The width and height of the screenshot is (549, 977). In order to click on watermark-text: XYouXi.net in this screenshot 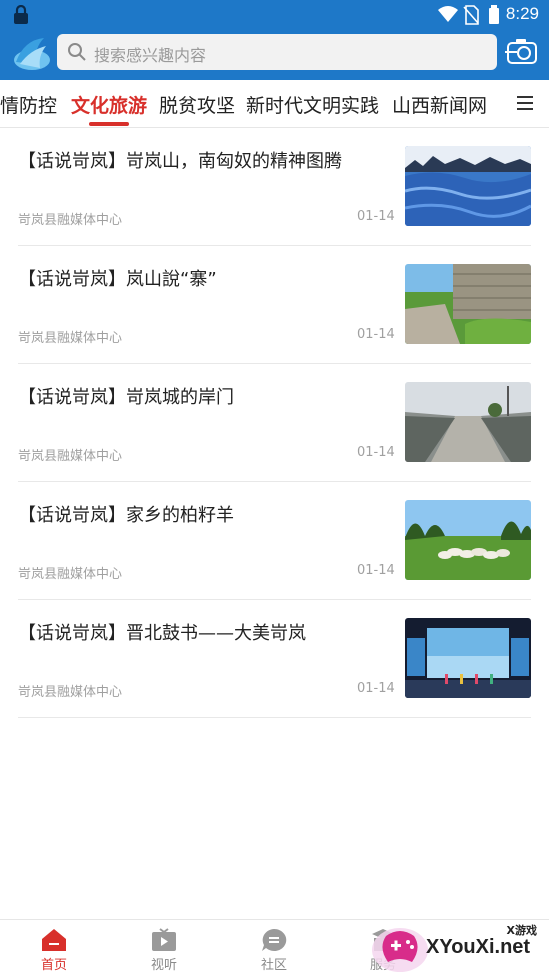, I will do `click(478, 947)`.